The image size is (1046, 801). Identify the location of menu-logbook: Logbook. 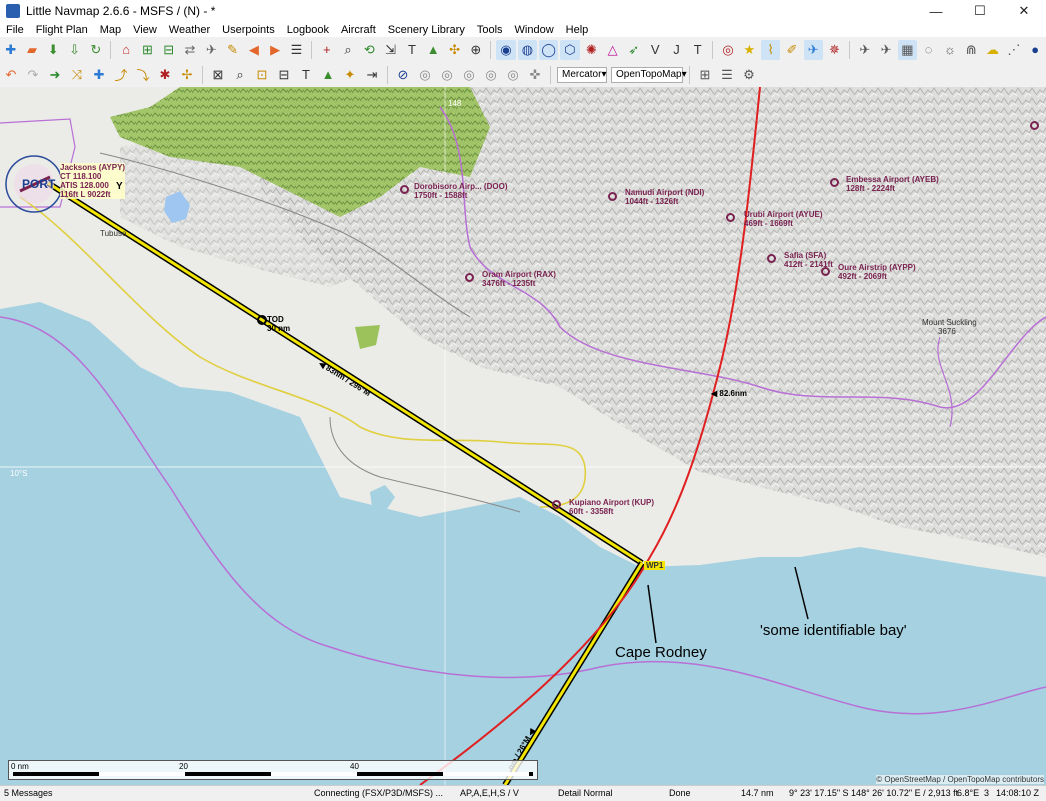
(308, 30).